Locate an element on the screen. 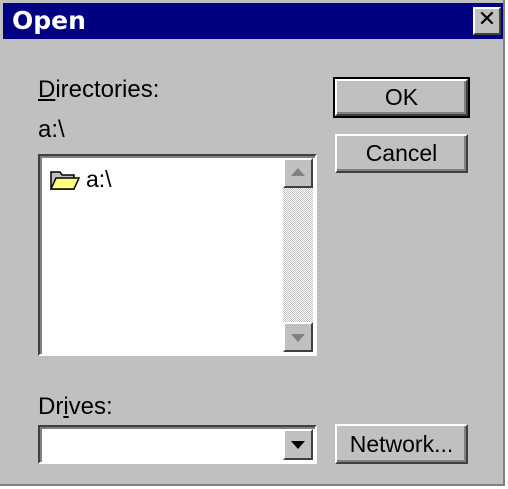  down-arrow-icon is located at coordinates (298, 338).